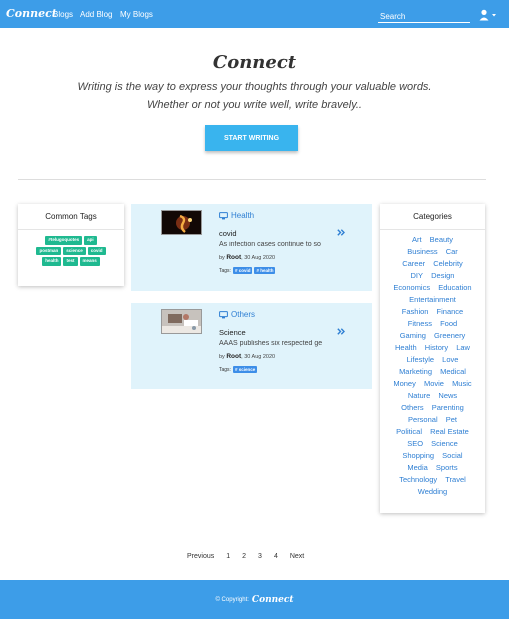 The height and width of the screenshot is (619, 509). I want to click on nav-link-my-blogs: My Blogs, so click(136, 14).